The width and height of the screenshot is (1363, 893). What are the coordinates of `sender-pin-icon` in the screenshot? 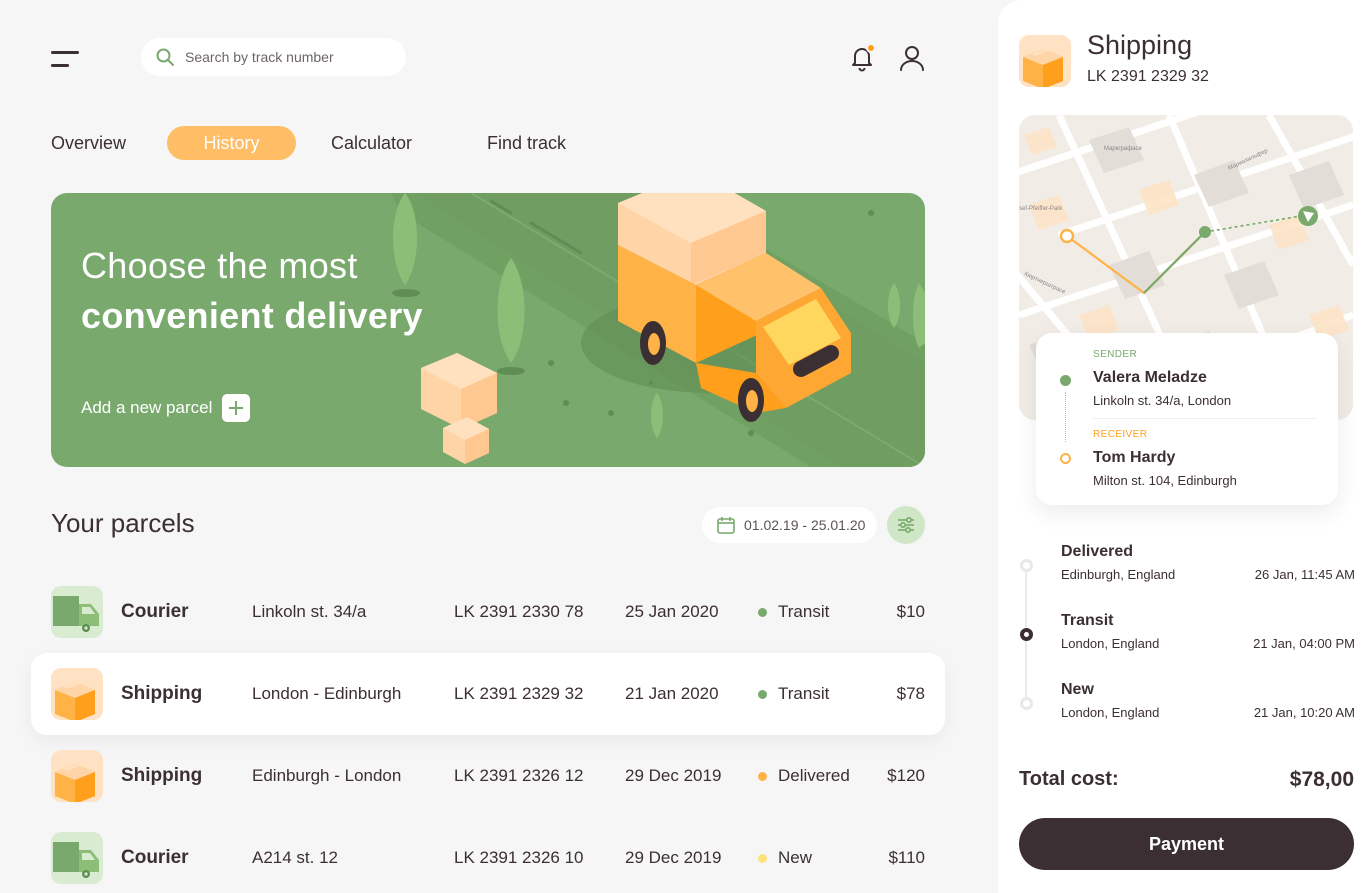 It's located at (1065, 380).